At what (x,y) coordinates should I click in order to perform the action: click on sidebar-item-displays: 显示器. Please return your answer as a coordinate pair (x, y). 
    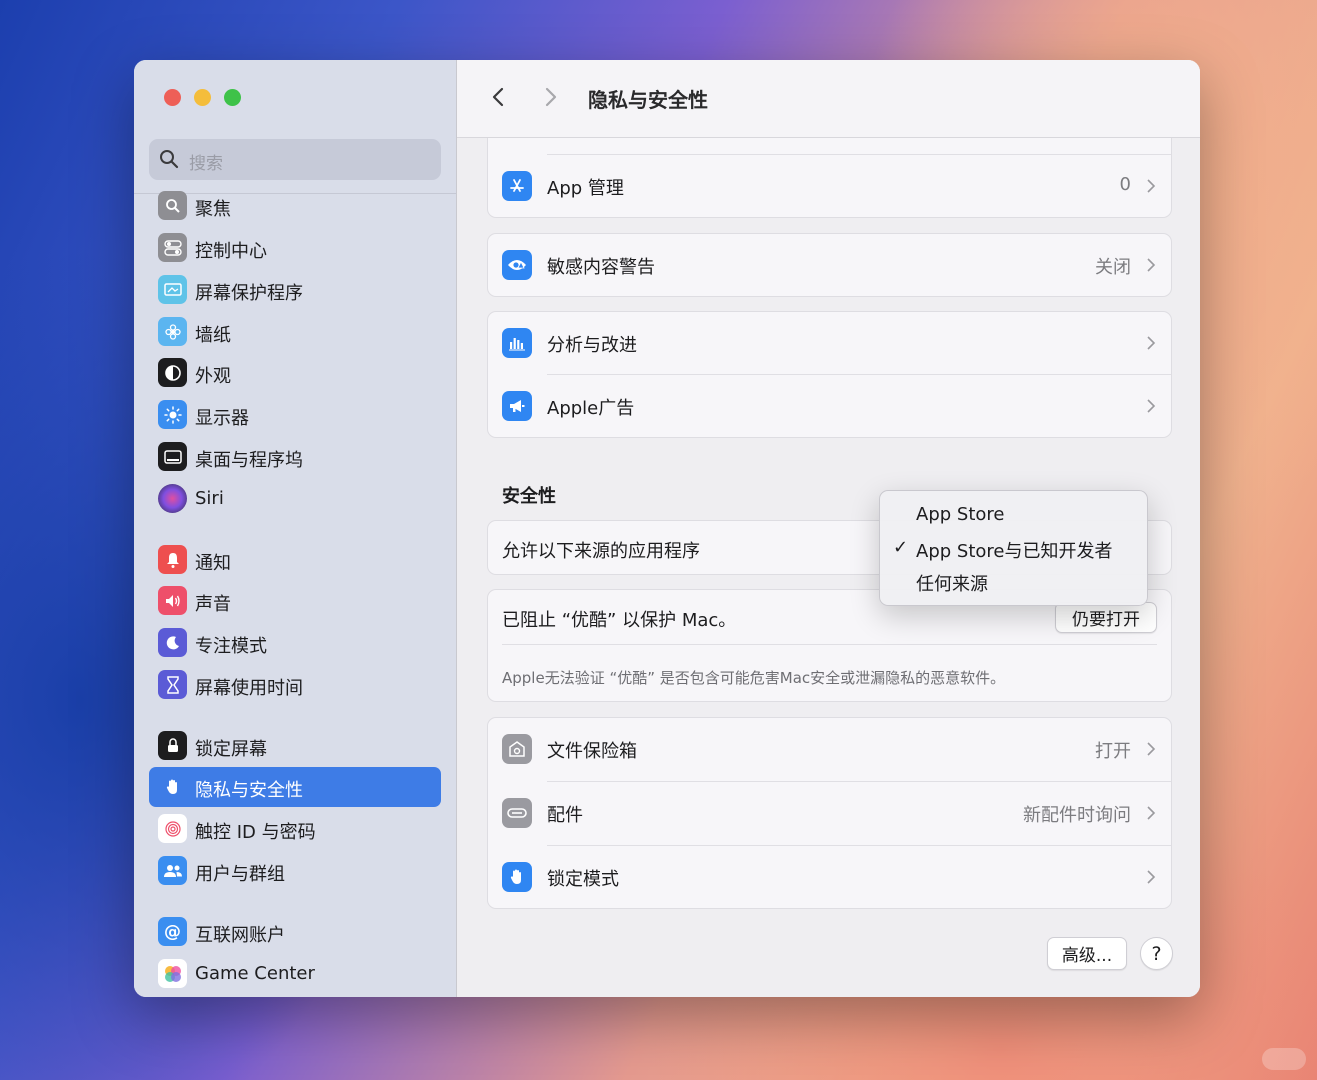
    Looking at the image, I should click on (295, 415).